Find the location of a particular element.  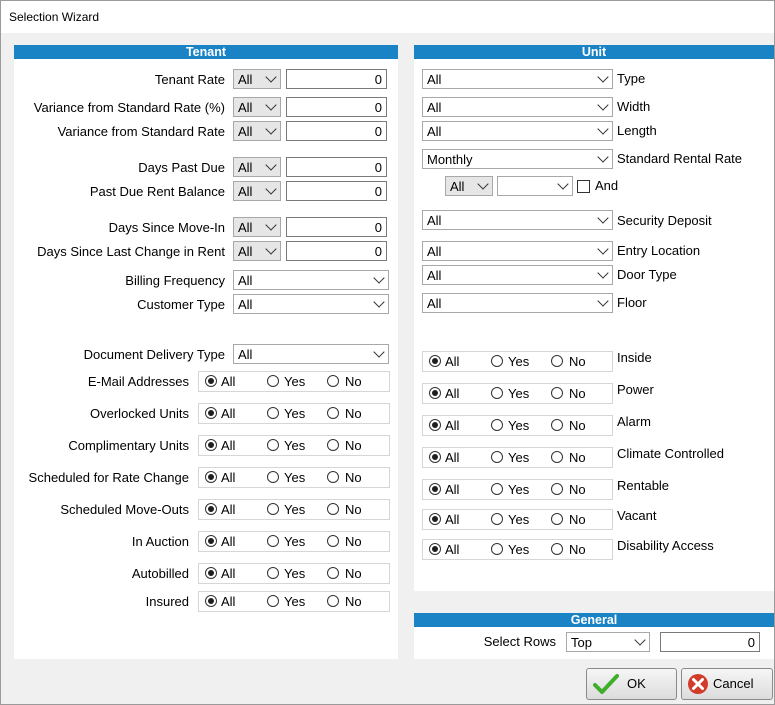

climate-controlled-radio-yes is located at coordinates (497, 457).